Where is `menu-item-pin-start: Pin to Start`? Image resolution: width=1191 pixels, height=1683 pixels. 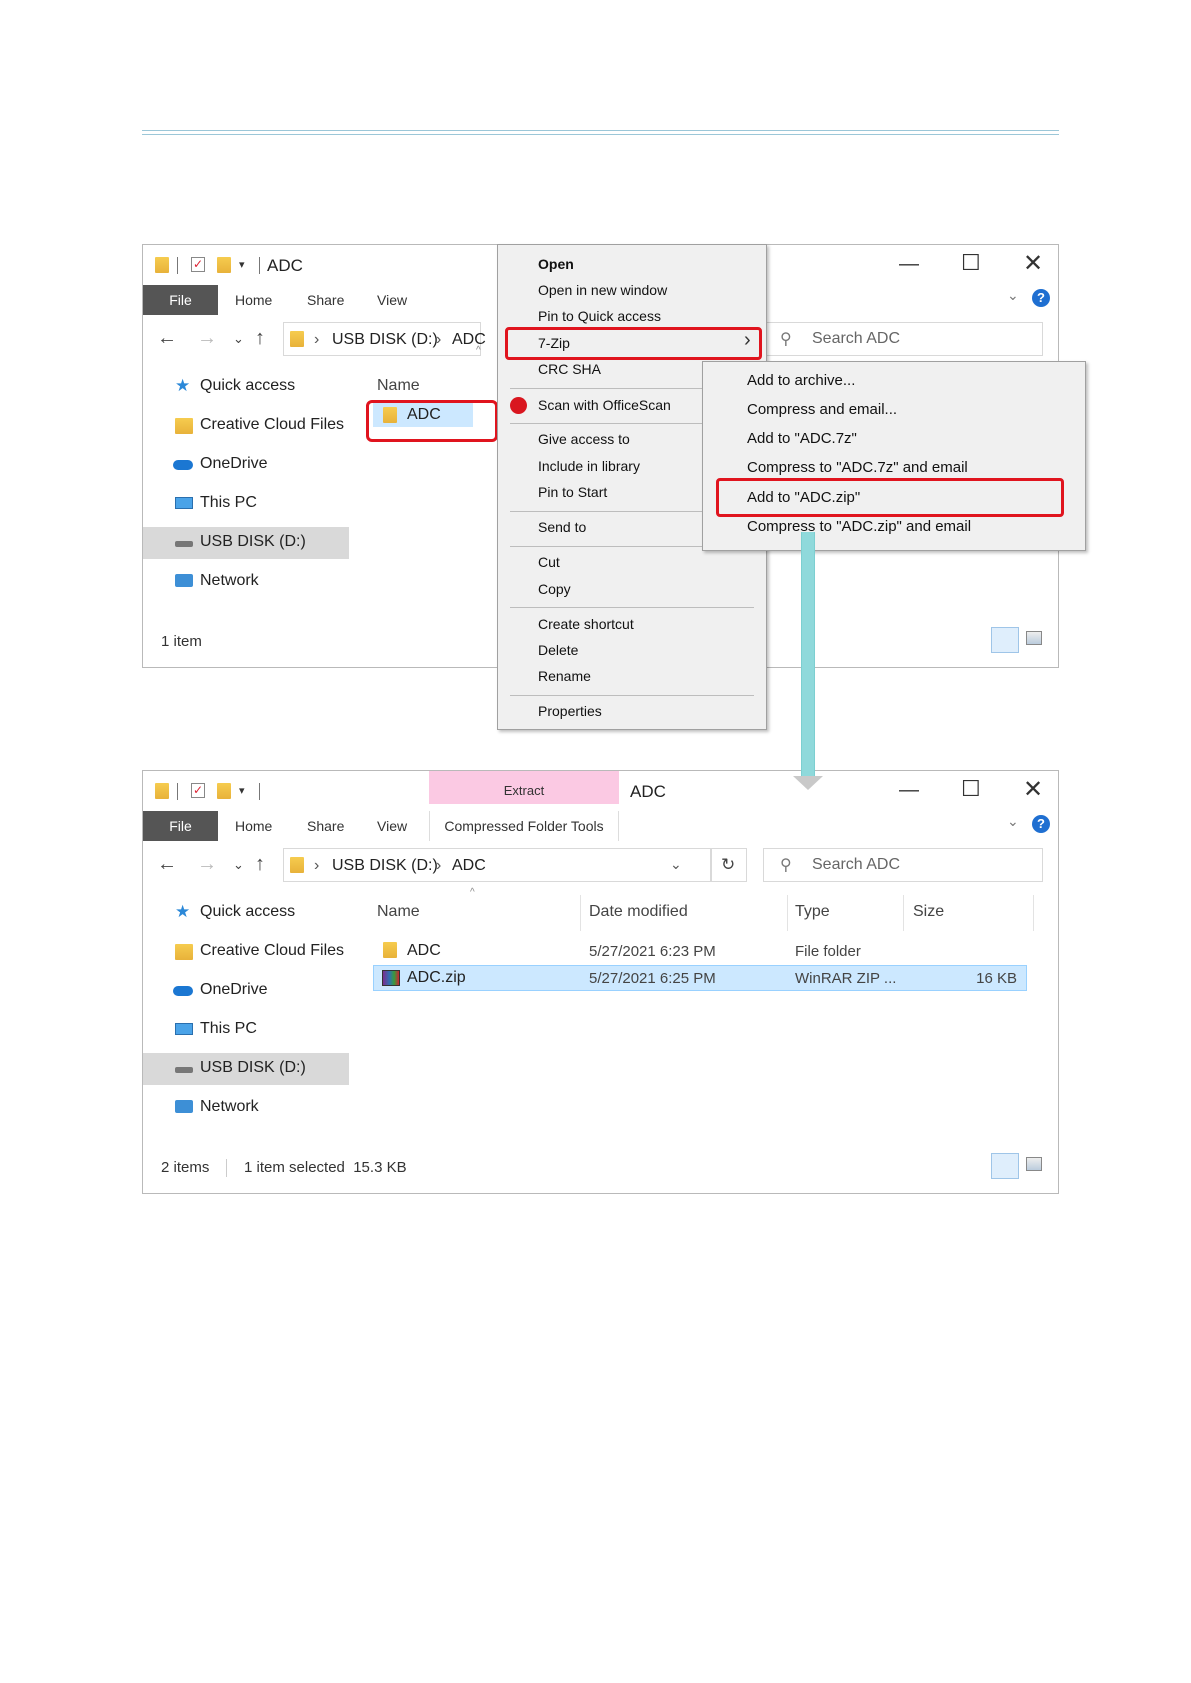 menu-item-pin-start: Pin to Start is located at coordinates (572, 492).